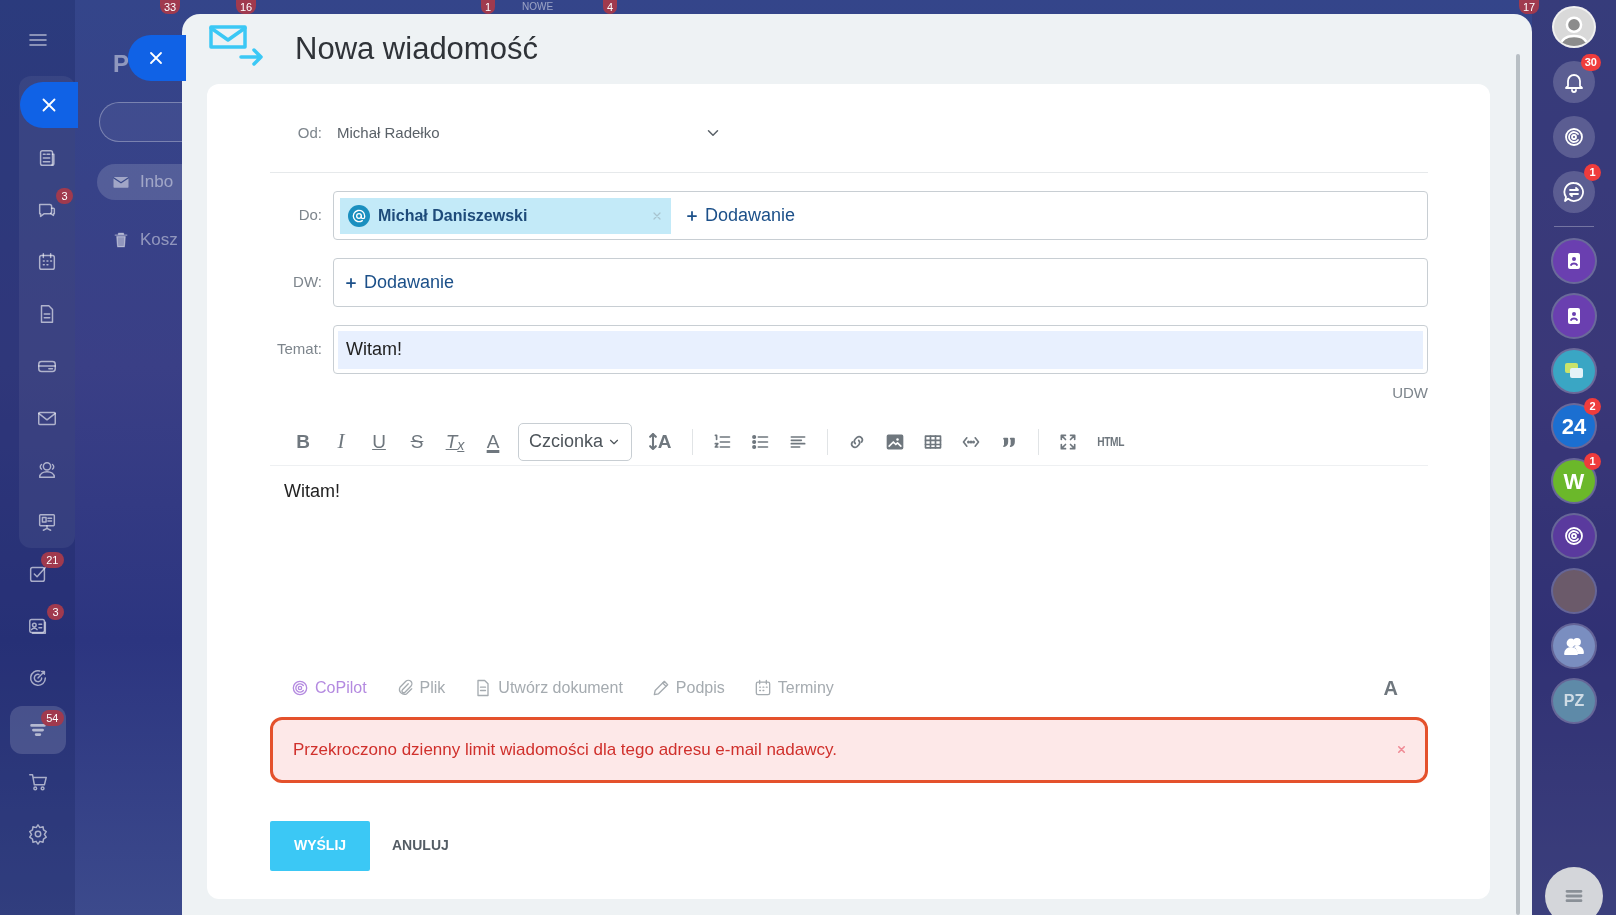 The image size is (1616, 915). What do you see at coordinates (610, 7) in the screenshot?
I see `count-badge: 4` at bounding box center [610, 7].